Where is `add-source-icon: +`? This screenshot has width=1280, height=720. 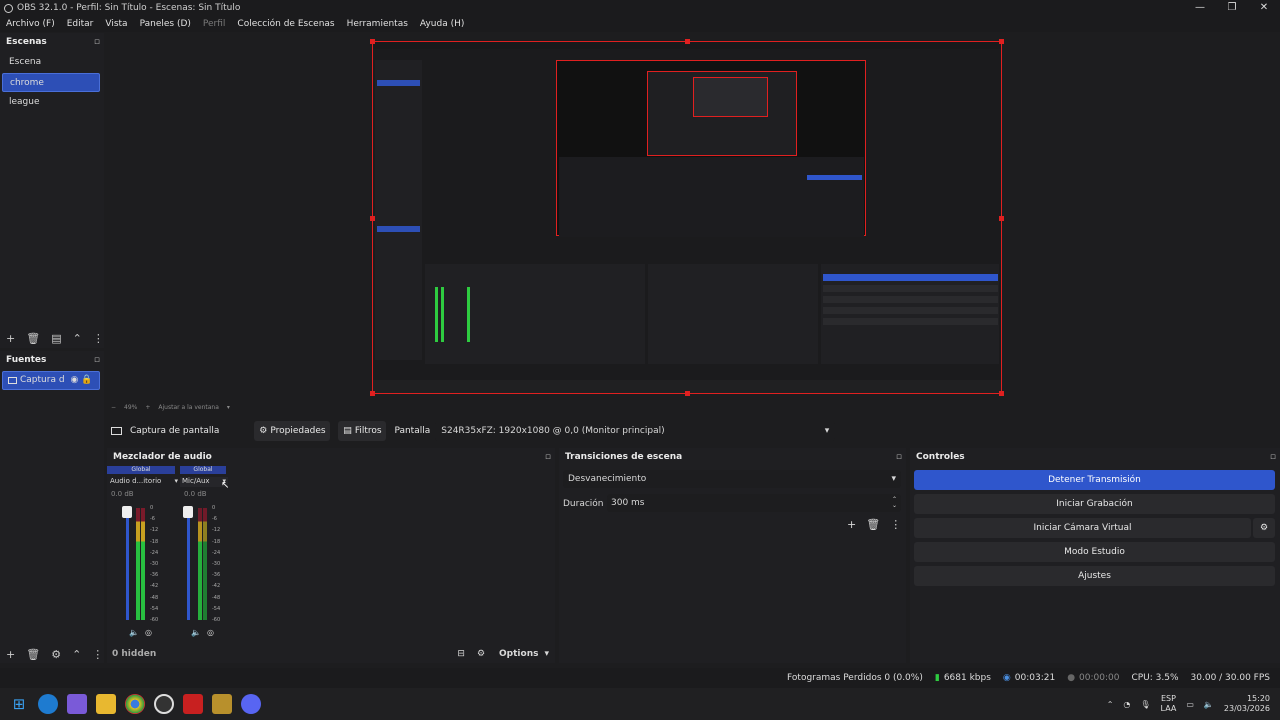
add-source-icon: + is located at coordinates (10, 654).